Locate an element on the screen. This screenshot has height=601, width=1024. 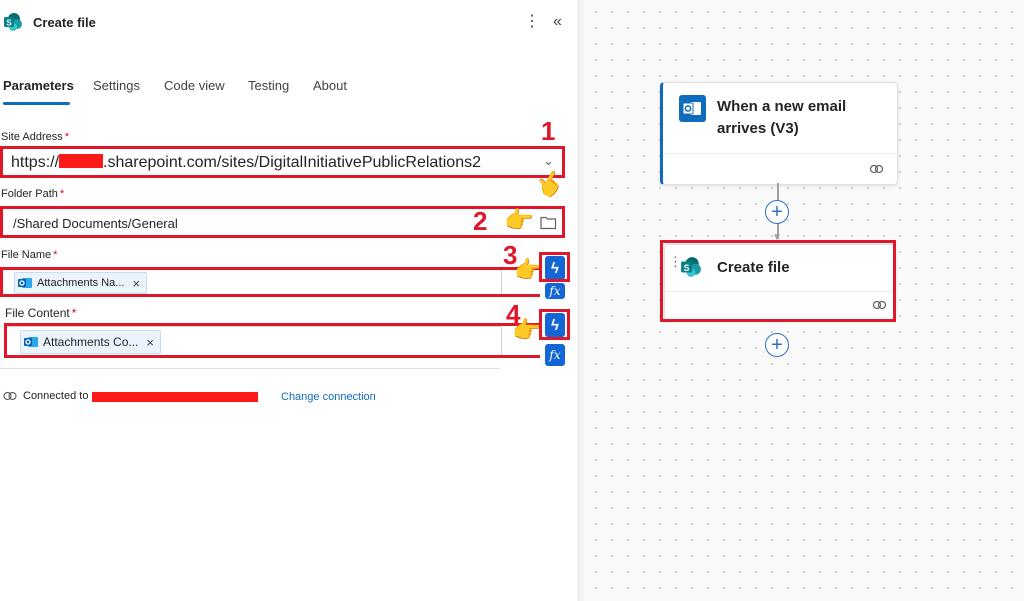
tab-parameters: Parameters is located at coordinates (38, 85).